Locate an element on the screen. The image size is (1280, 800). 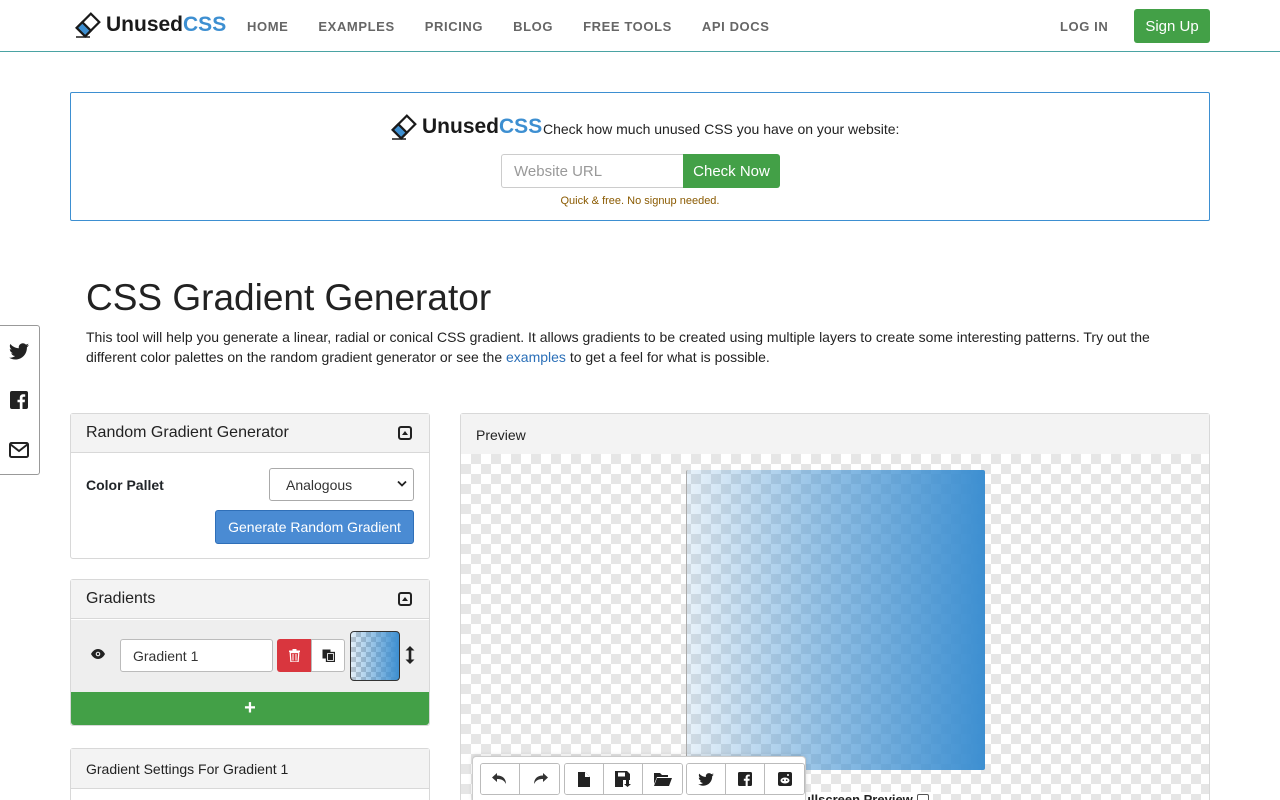
fullscreen-preview-toggle: Fullscreen Preview is located at coordinates (862, 796).